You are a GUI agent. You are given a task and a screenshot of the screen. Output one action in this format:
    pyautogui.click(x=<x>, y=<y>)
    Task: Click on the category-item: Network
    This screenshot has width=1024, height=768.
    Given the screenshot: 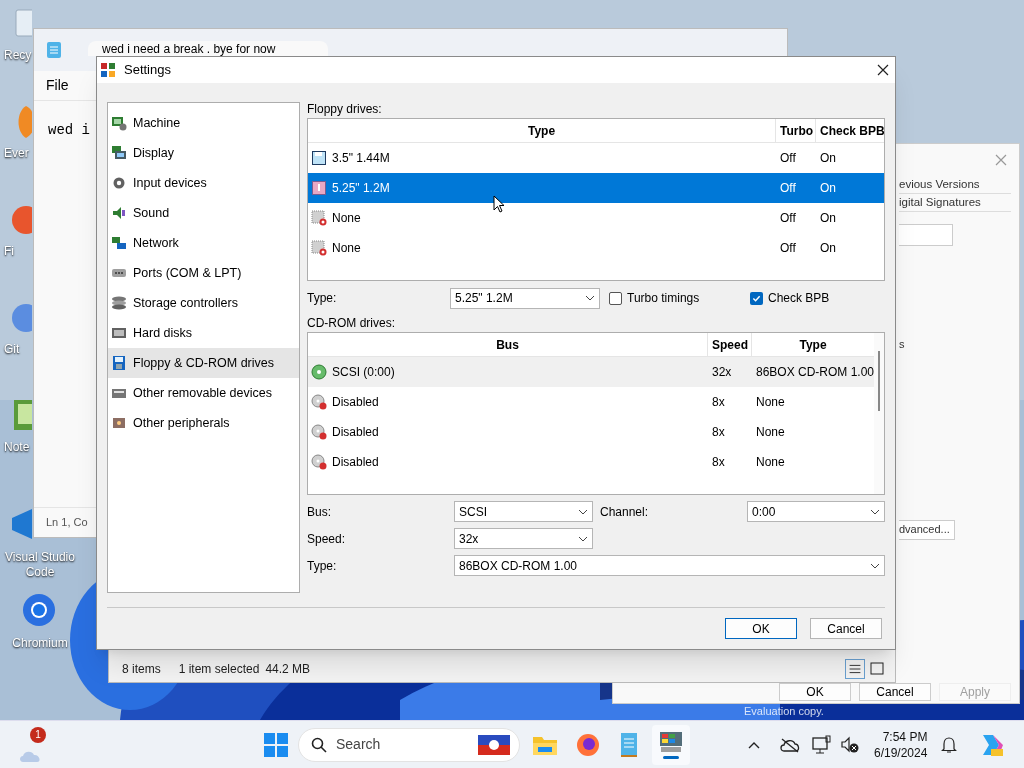 What is the action you would take?
    pyautogui.click(x=203, y=243)
    